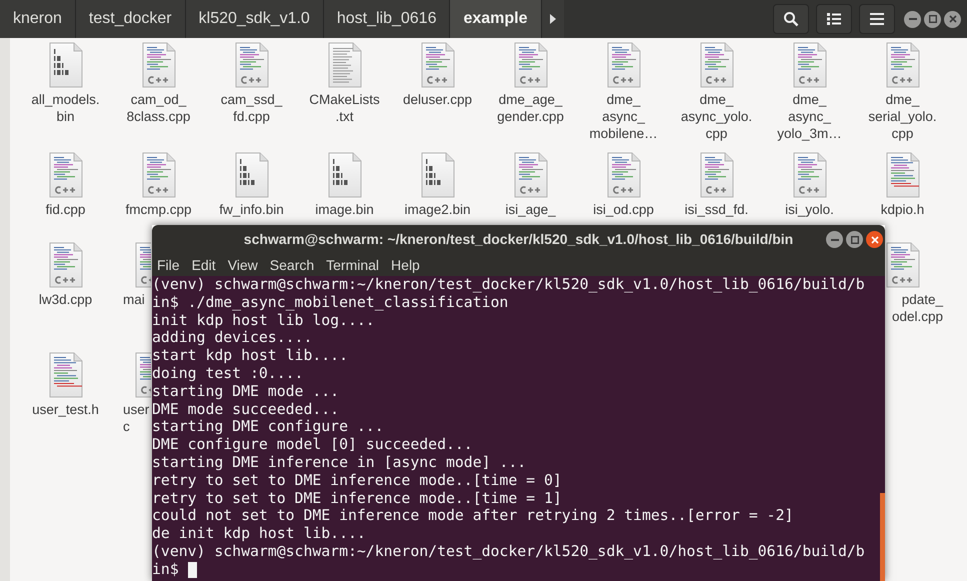  Describe the element at coordinates (128, 299) in the screenshot. I see `file-name: mai` at that location.